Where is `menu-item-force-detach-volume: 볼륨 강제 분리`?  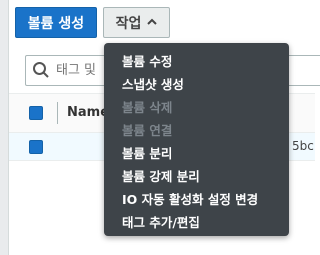 menu-item-force-detach-volume: 볼륨 강제 분리 is located at coordinates (196, 176).